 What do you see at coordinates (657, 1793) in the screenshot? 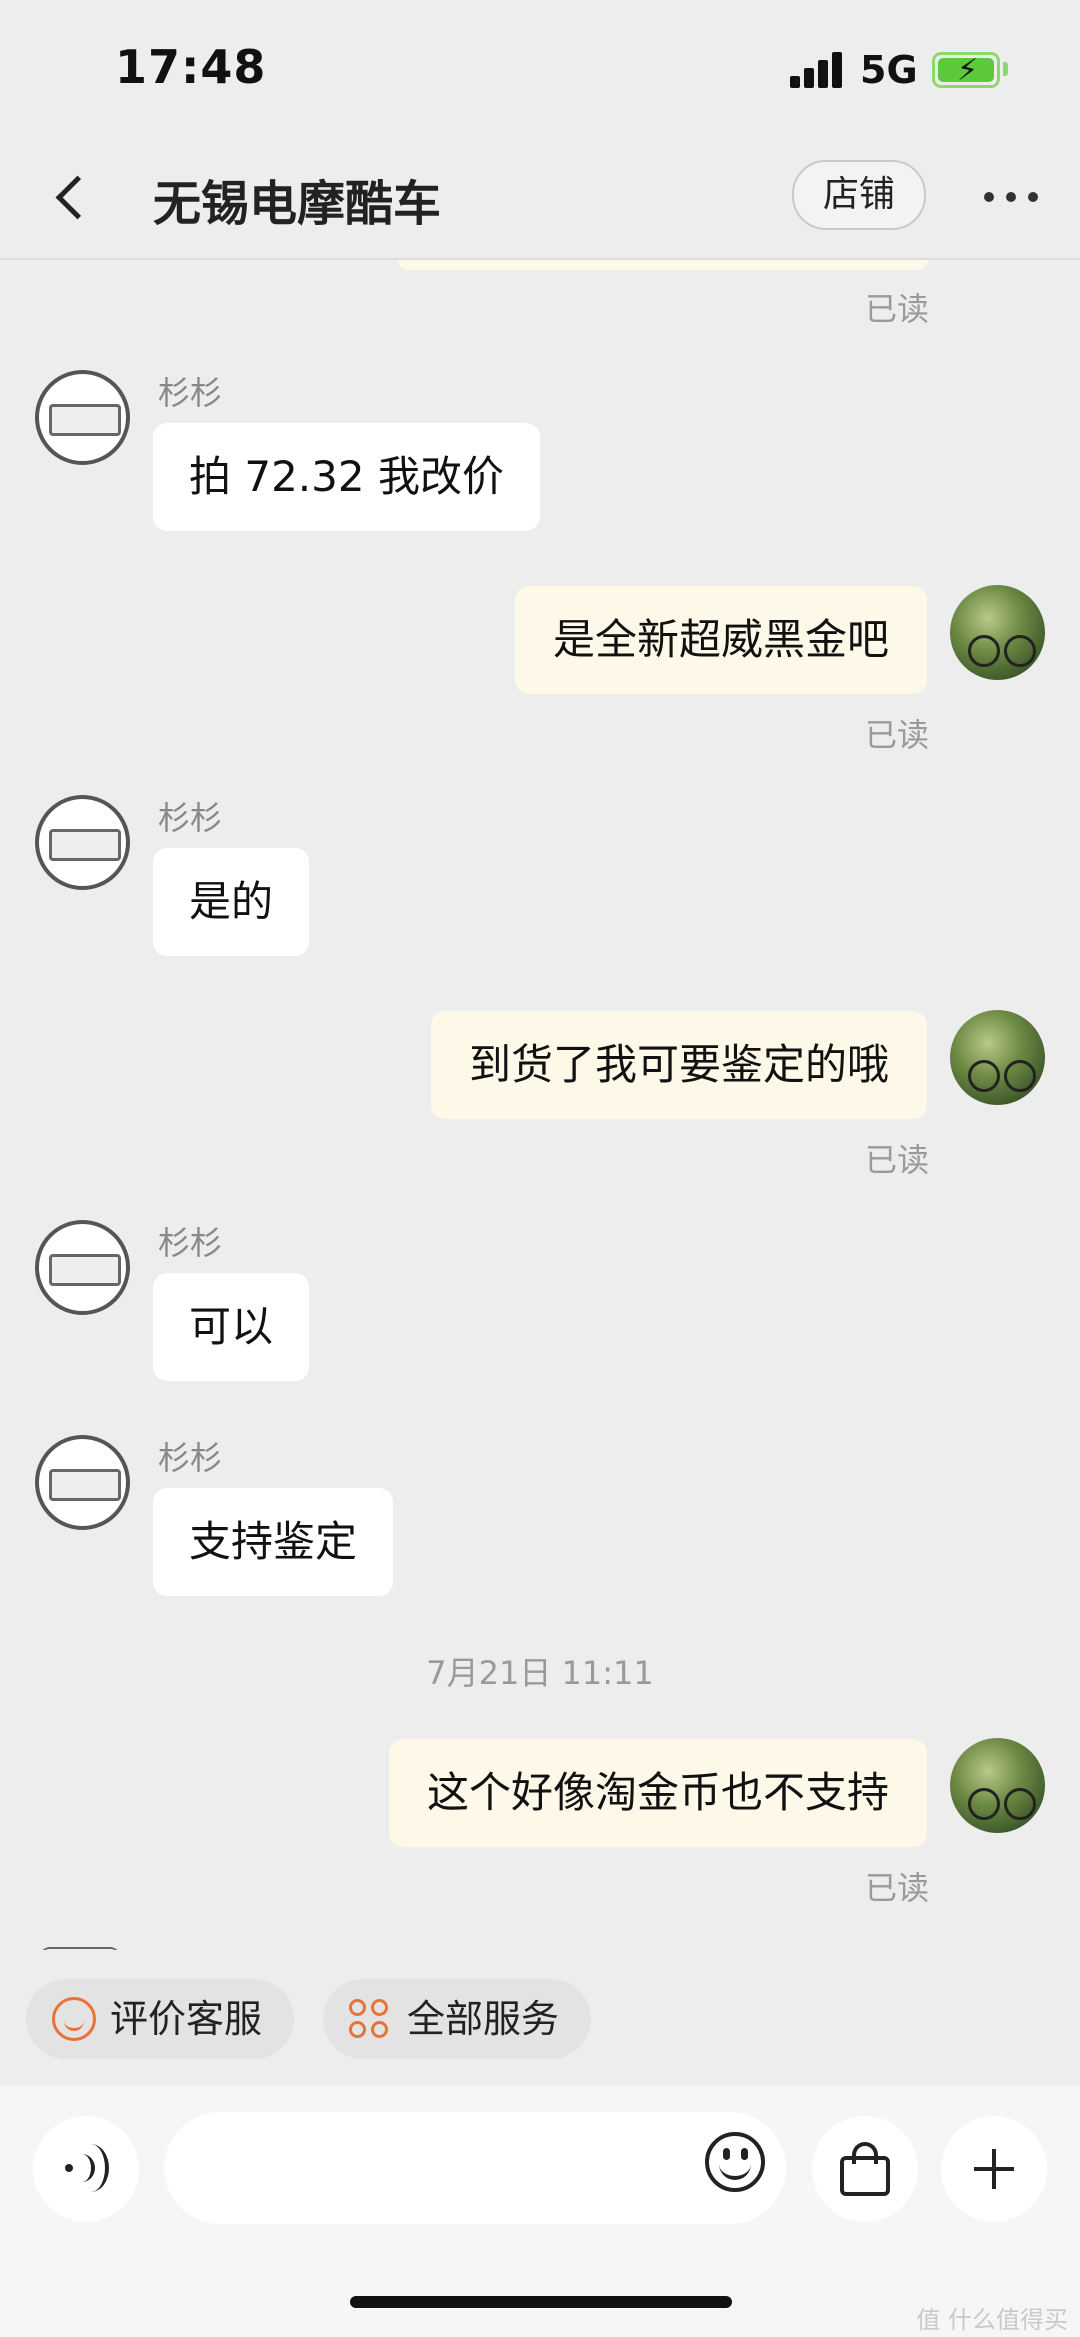
I see `outgoing-message: 这个好像淘金币也不支持` at bounding box center [657, 1793].